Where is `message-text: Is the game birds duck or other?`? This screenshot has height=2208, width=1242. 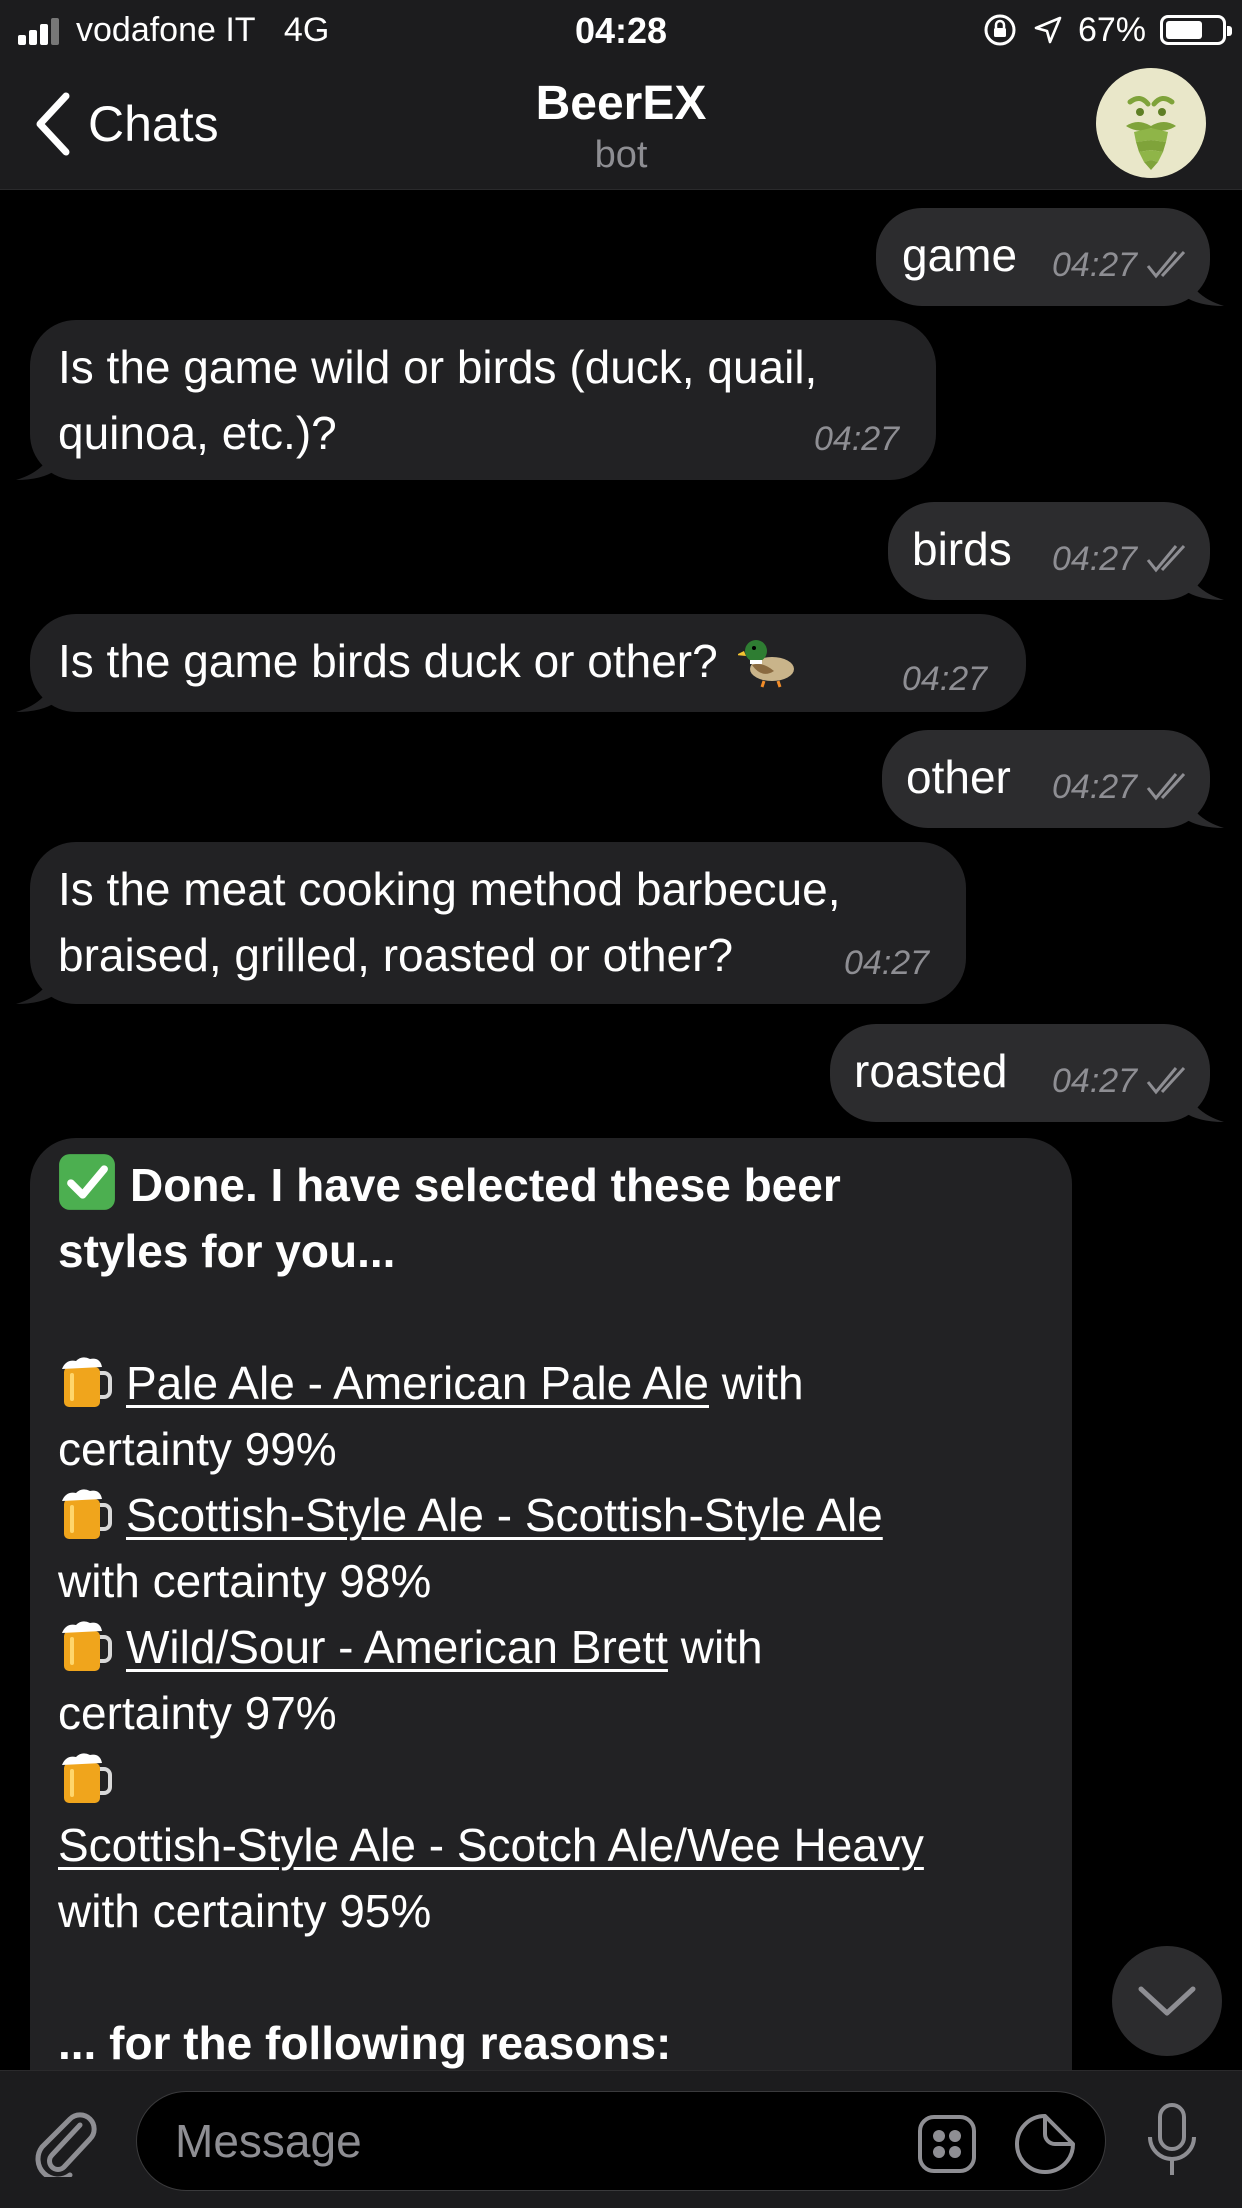 message-text: Is the game birds duck or other? is located at coordinates (429, 661).